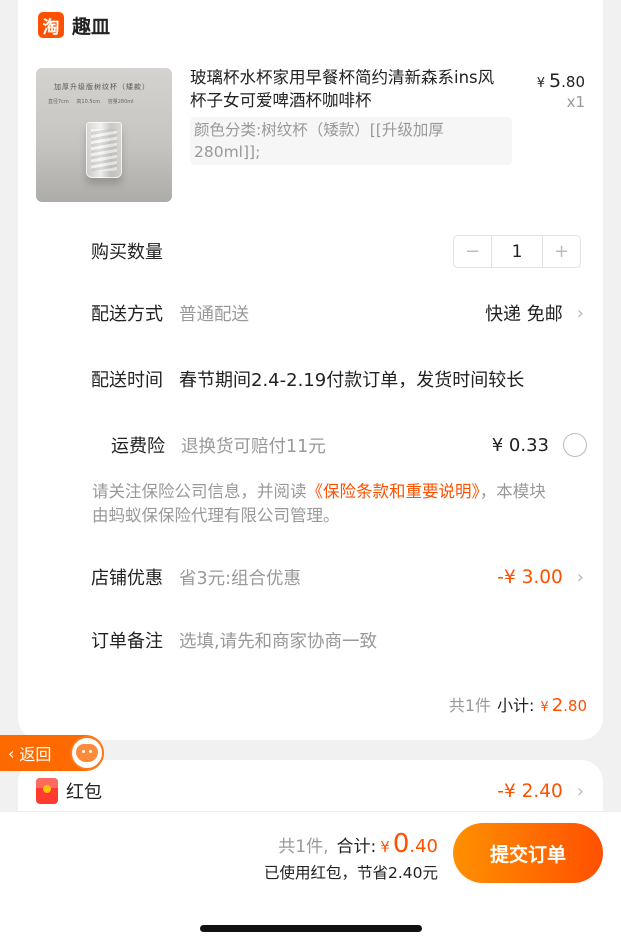 This screenshot has height=943, width=621. What do you see at coordinates (524, 313) in the screenshot?
I see `delivery-method: 快递 免邮` at bounding box center [524, 313].